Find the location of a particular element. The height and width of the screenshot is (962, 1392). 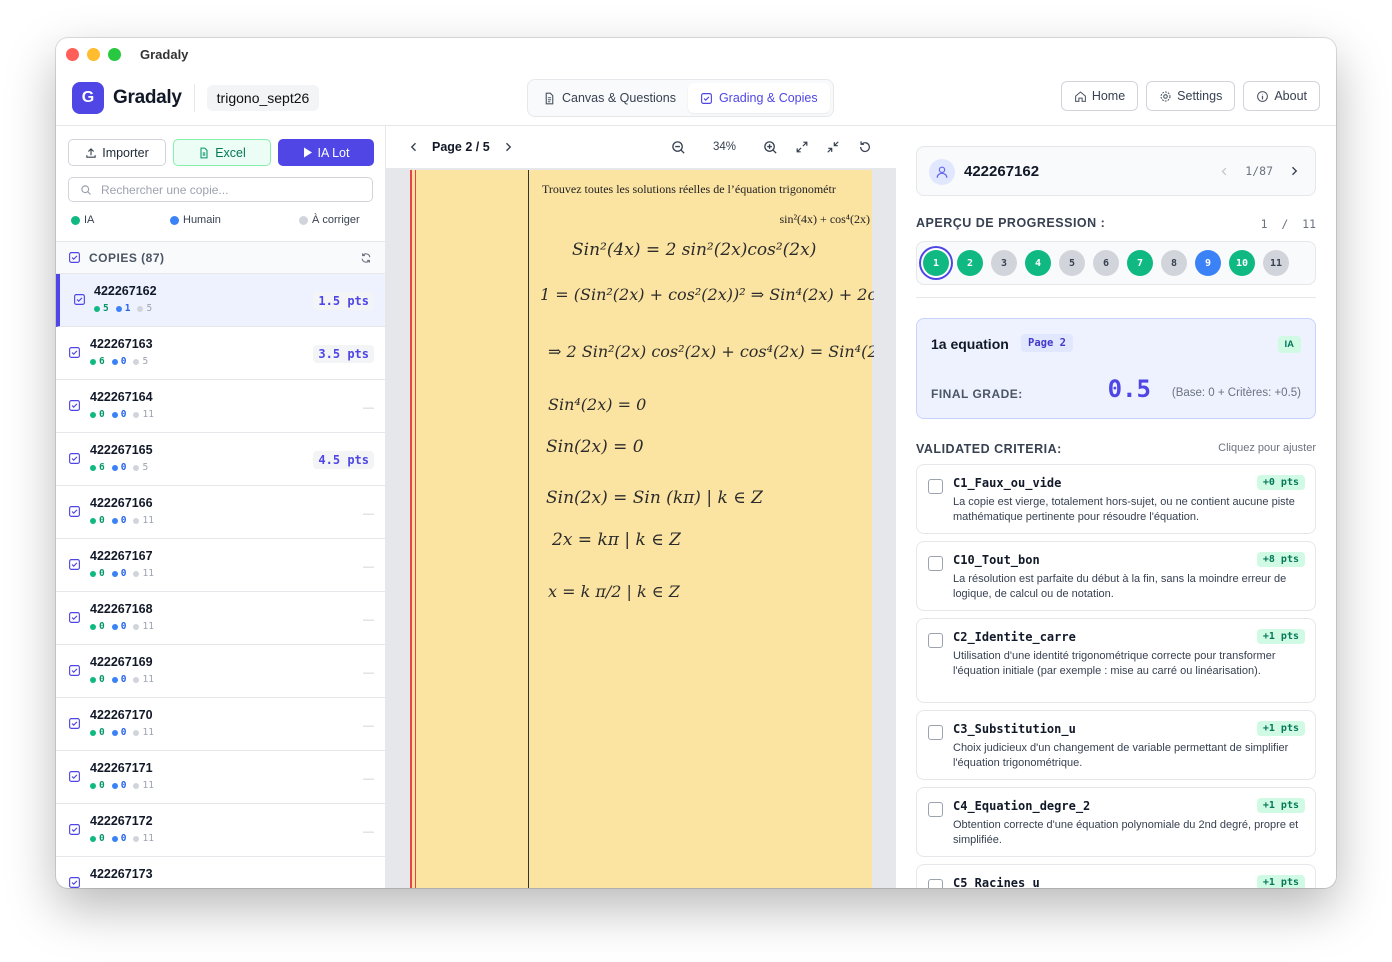

tab-canvas-questions-label: Canvas & Questions is located at coordinates (619, 98).